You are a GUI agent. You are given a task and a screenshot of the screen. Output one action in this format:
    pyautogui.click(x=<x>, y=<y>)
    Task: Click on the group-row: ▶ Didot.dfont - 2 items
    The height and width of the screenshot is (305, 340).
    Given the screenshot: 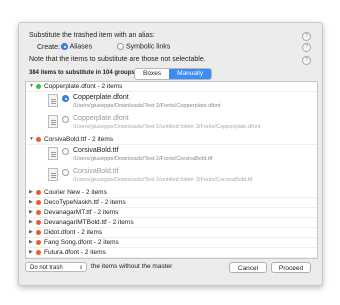 What is the action you would take?
    pyautogui.click(x=171, y=233)
    